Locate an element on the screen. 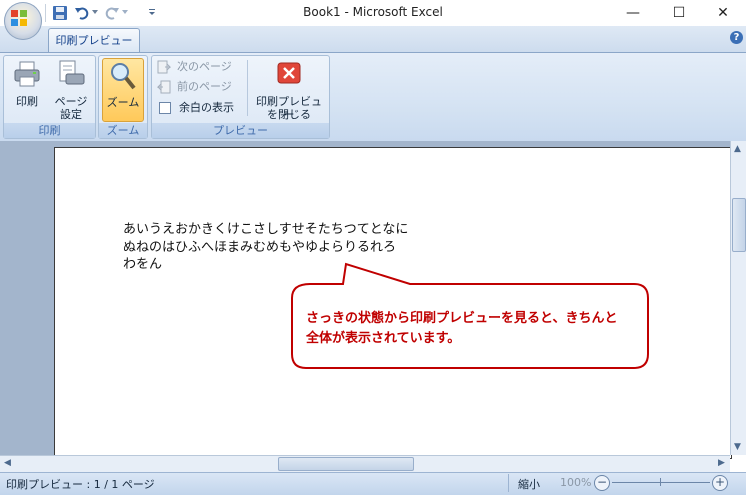  zoom-slider-track is located at coordinates (661, 482).